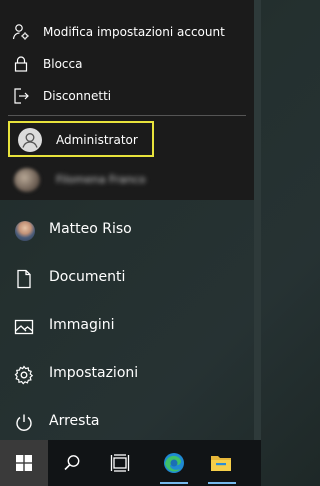 The height and width of the screenshot is (486, 320). What do you see at coordinates (97, 140) in the screenshot?
I see `account-label: Administrator` at bounding box center [97, 140].